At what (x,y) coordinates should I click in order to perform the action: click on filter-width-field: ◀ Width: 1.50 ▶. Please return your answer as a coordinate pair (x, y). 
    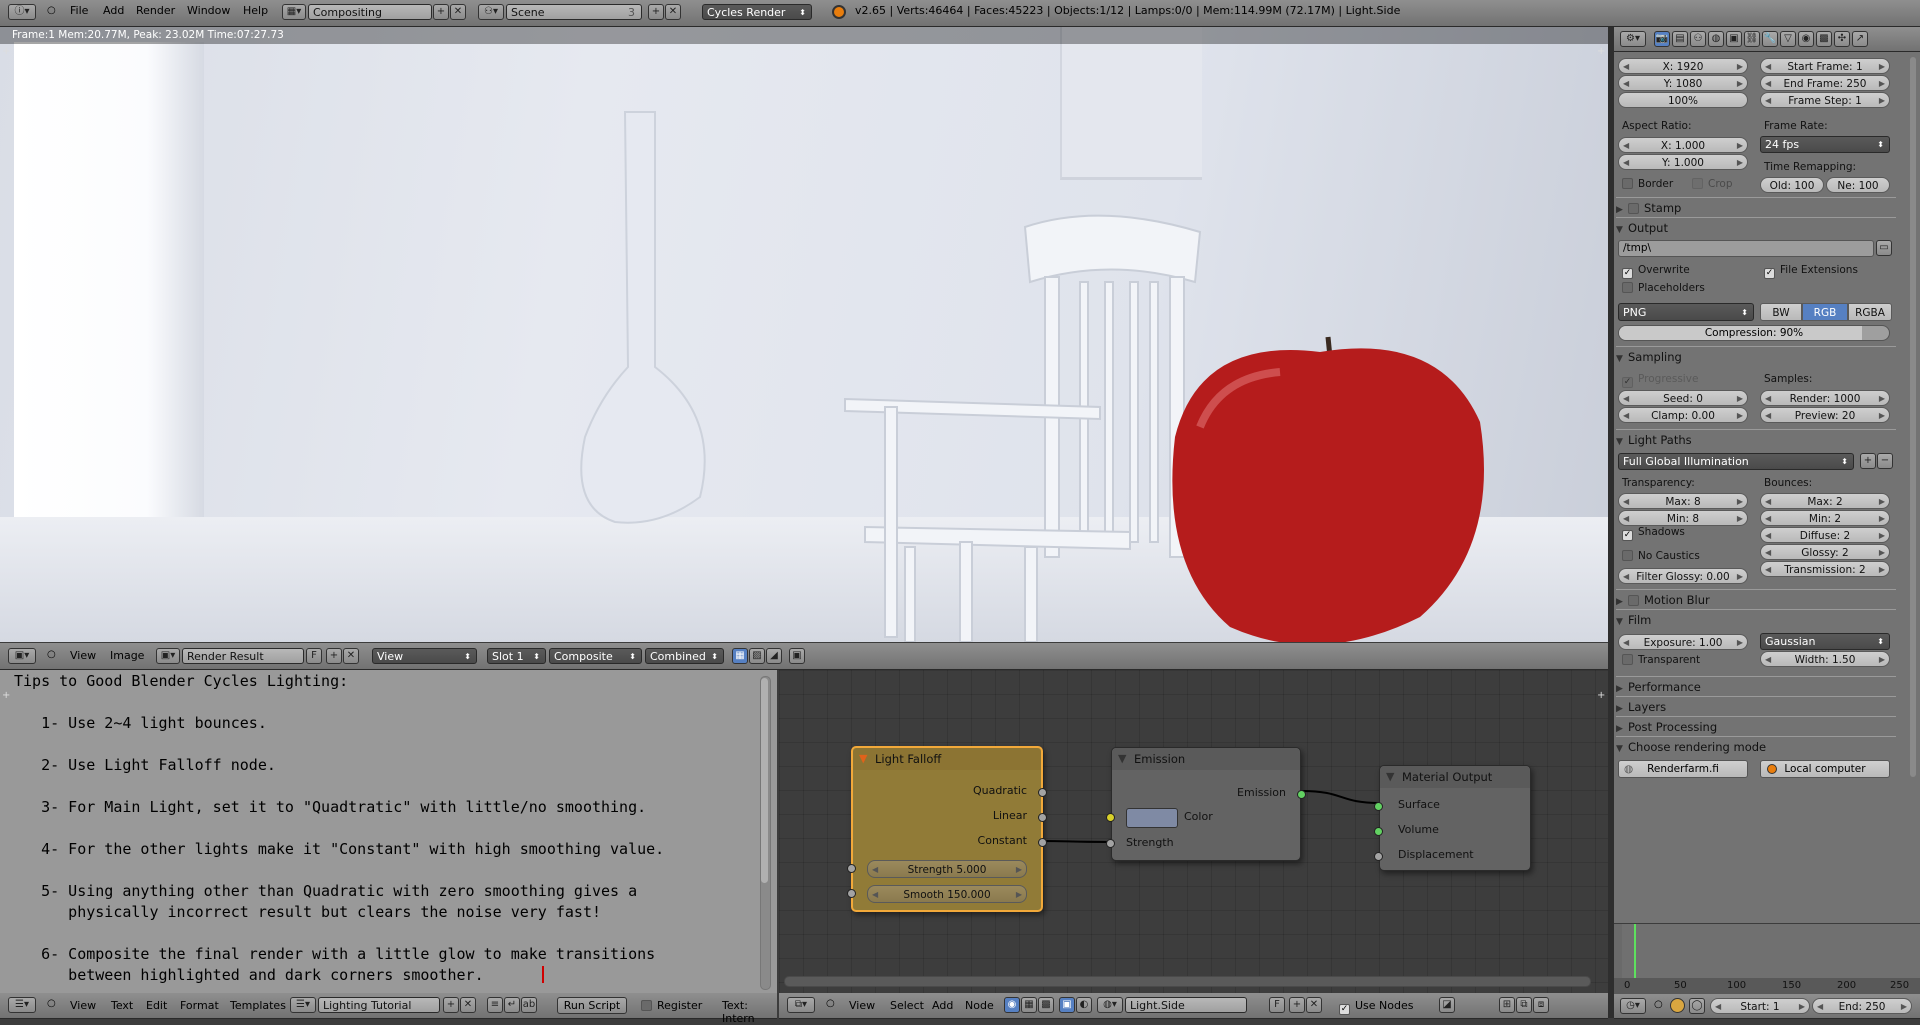
    Looking at the image, I should click on (1825, 659).